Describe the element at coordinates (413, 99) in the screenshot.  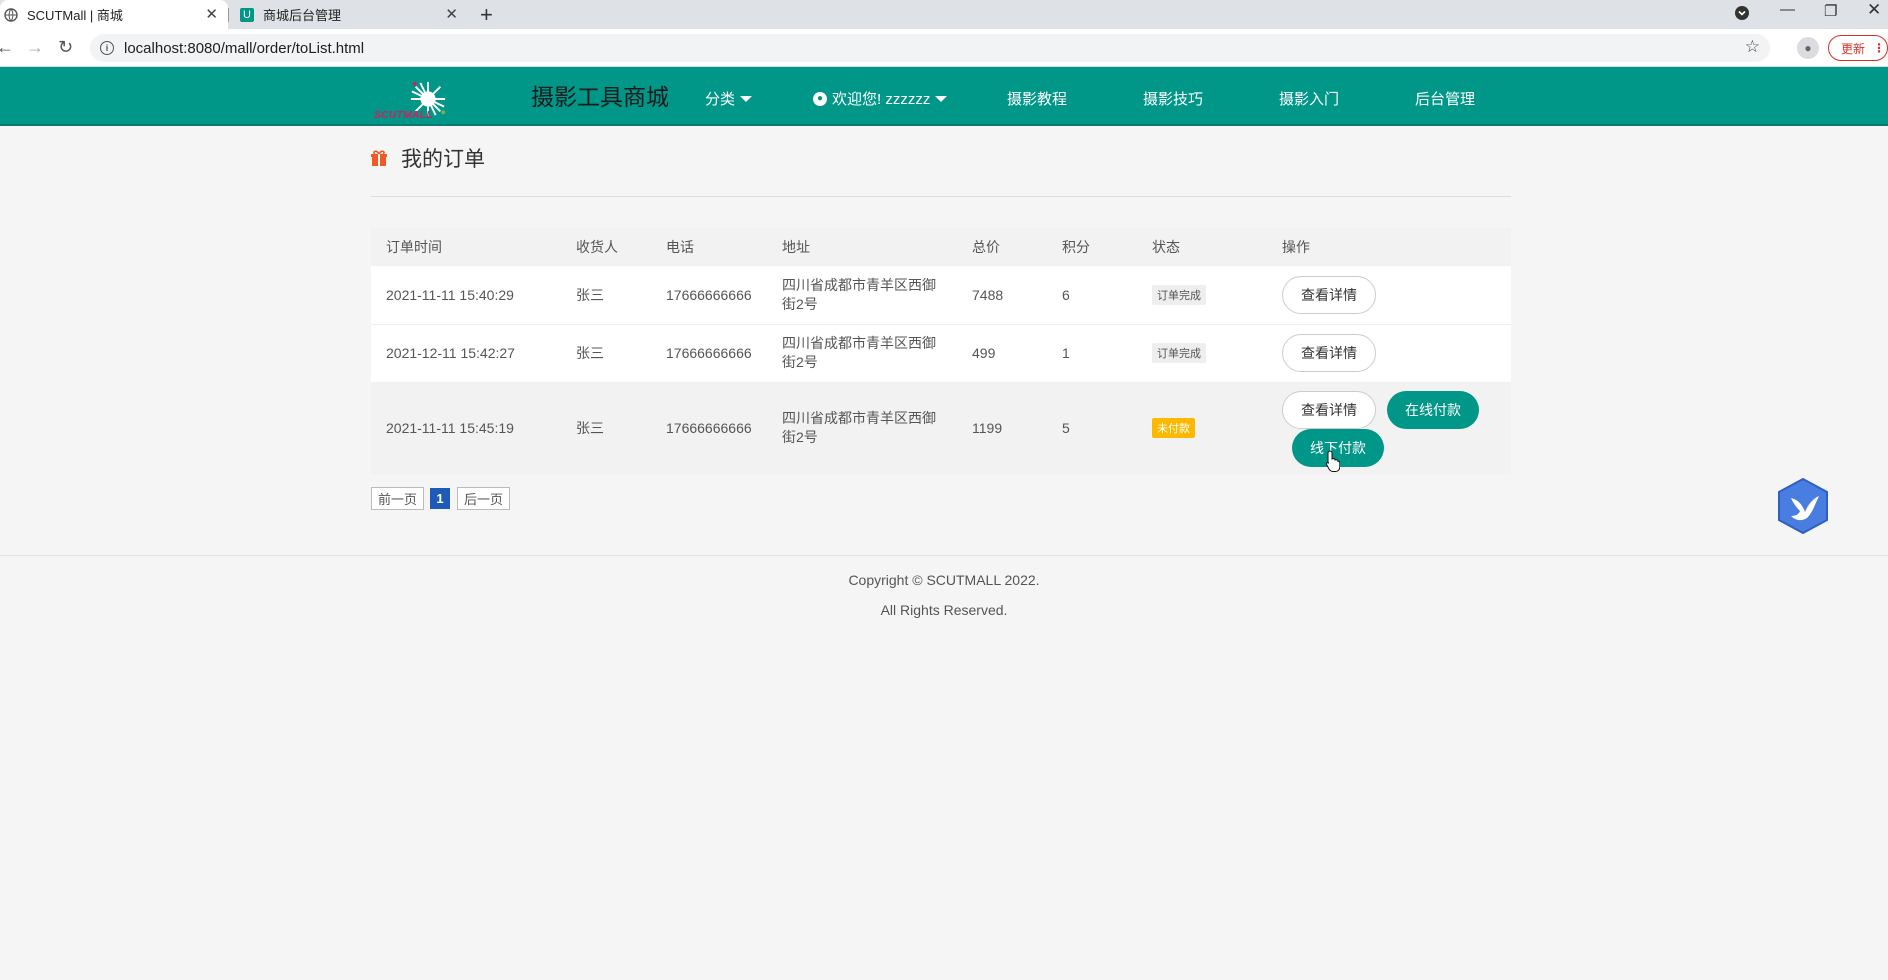
I see `site-logo: SCUTMALL` at that location.